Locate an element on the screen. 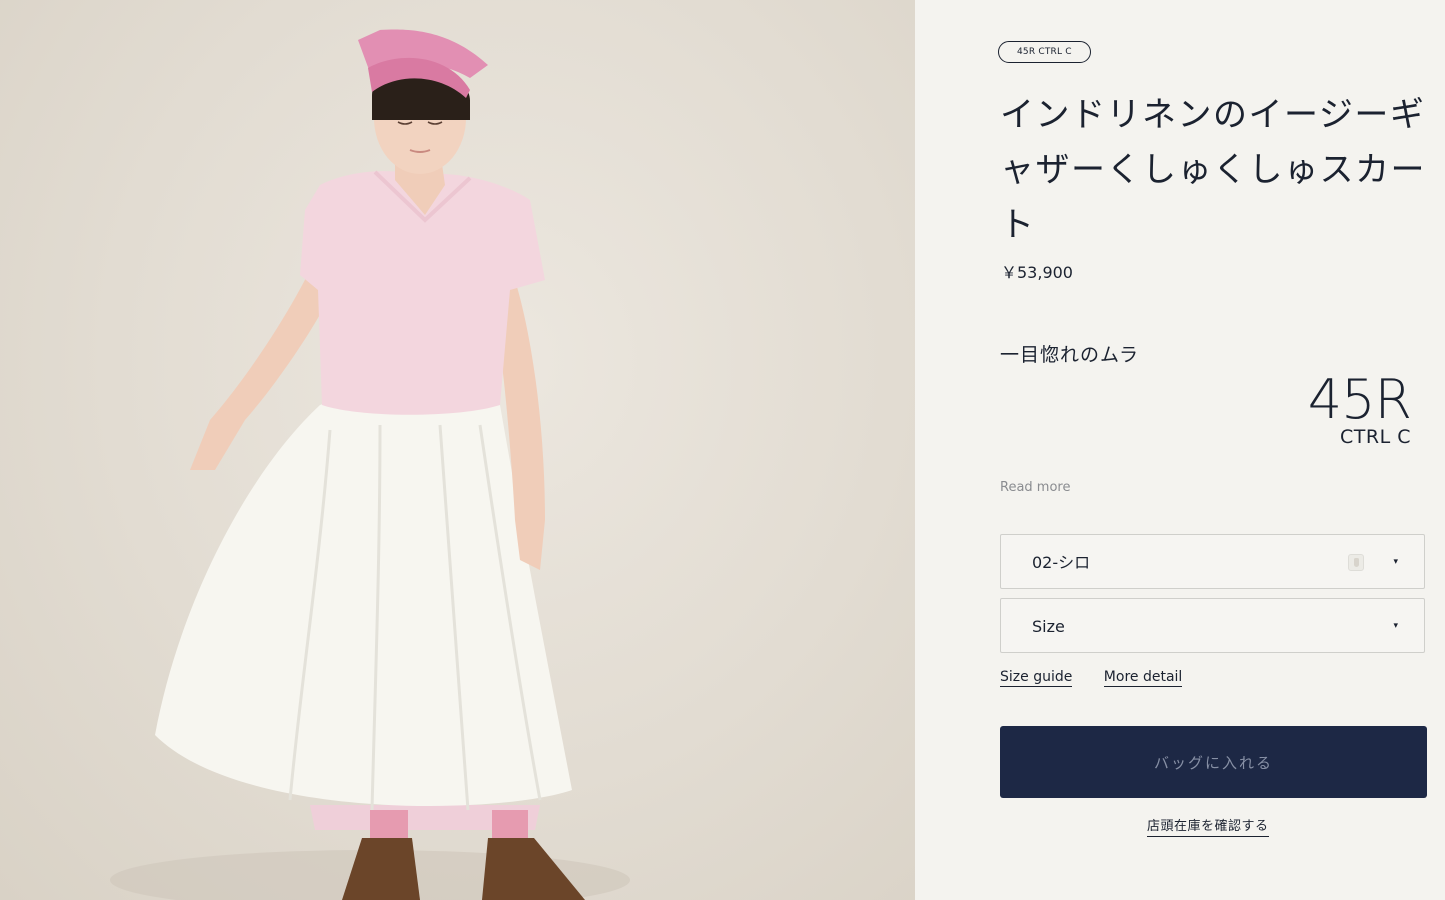  brand-tag: 45R CTRL C is located at coordinates (1044, 52).